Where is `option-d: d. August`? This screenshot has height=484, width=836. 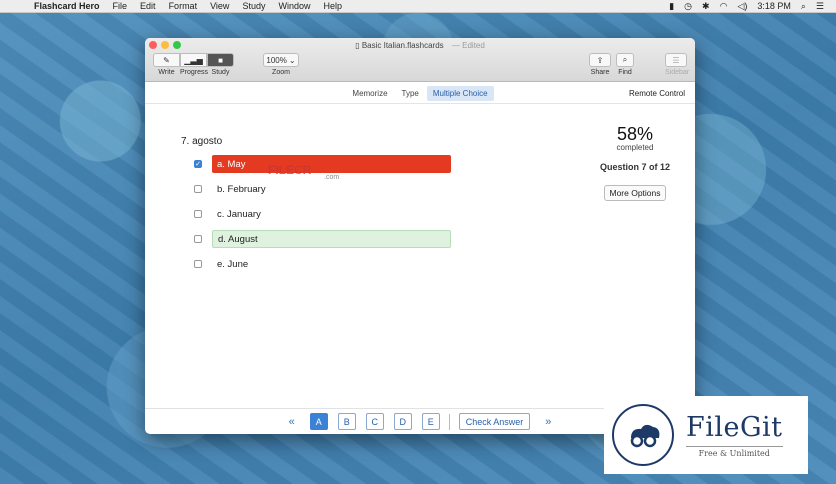
option-d: d. August is located at coordinates (322, 239).